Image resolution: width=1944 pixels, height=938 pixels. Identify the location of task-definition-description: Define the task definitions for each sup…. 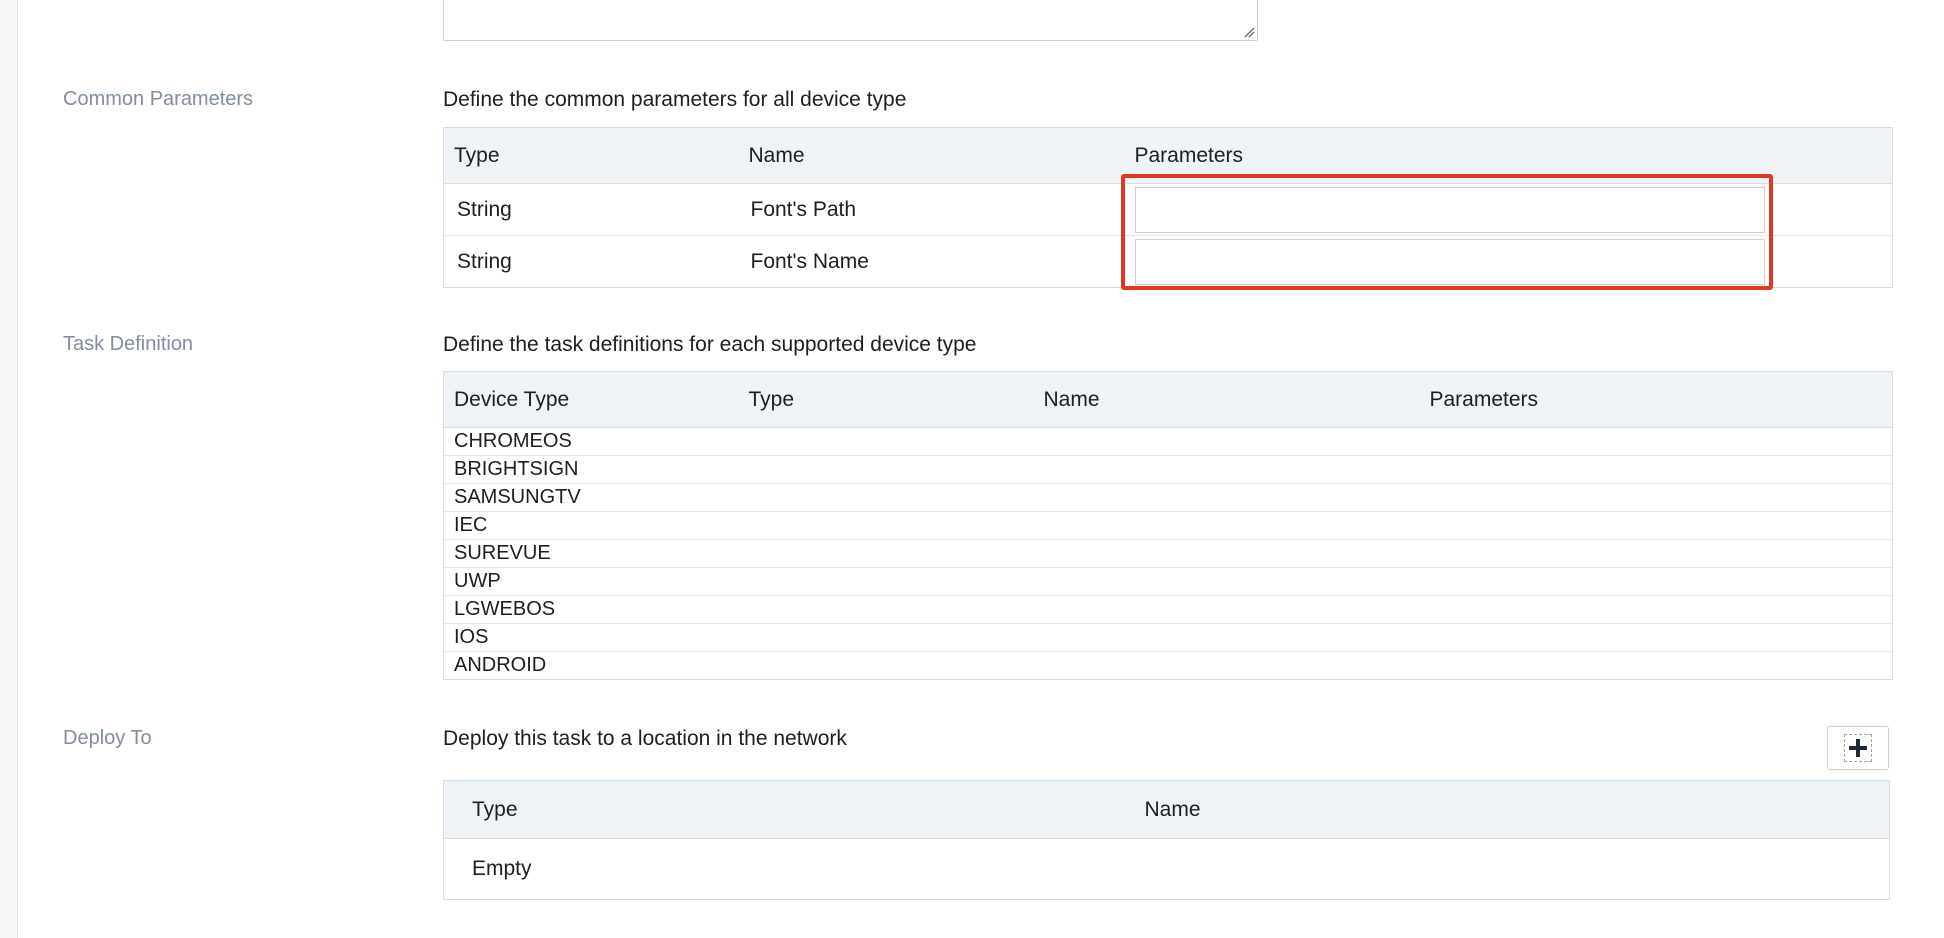
(710, 344).